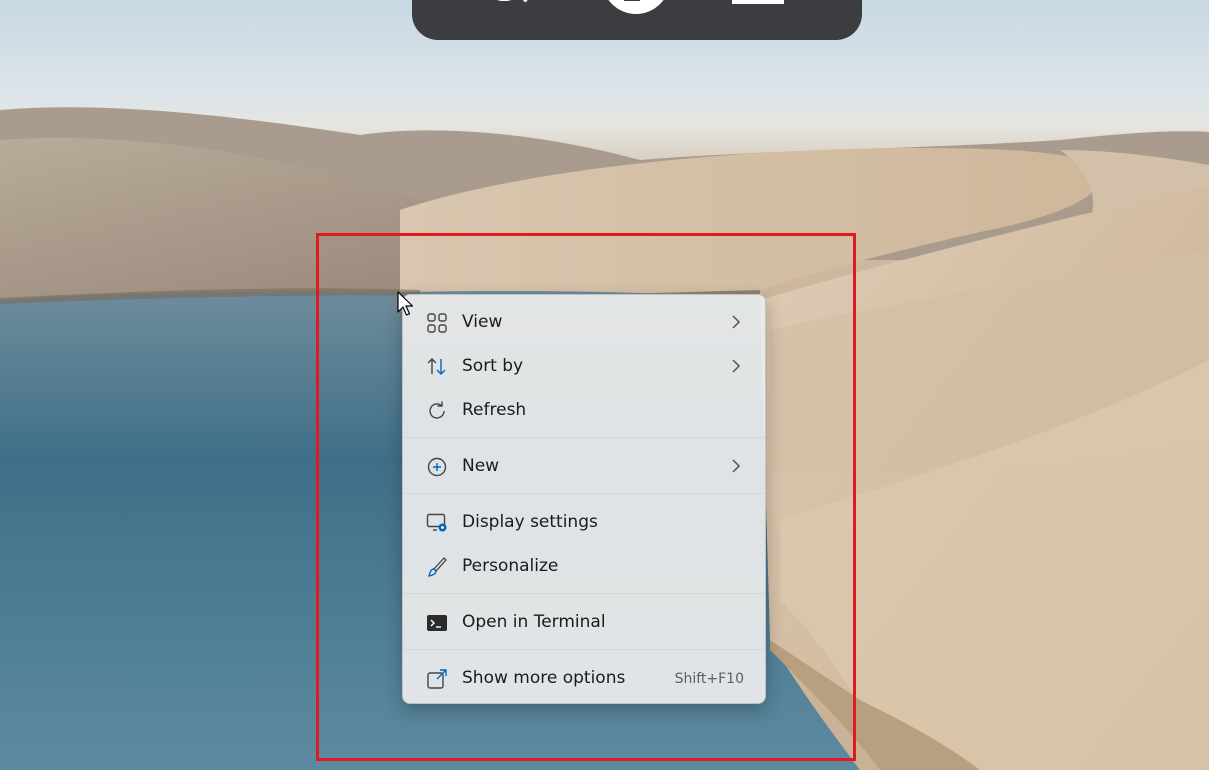  Describe the element at coordinates (482, 322) in the screenshot. I see `menu-item-label: View` at that location.